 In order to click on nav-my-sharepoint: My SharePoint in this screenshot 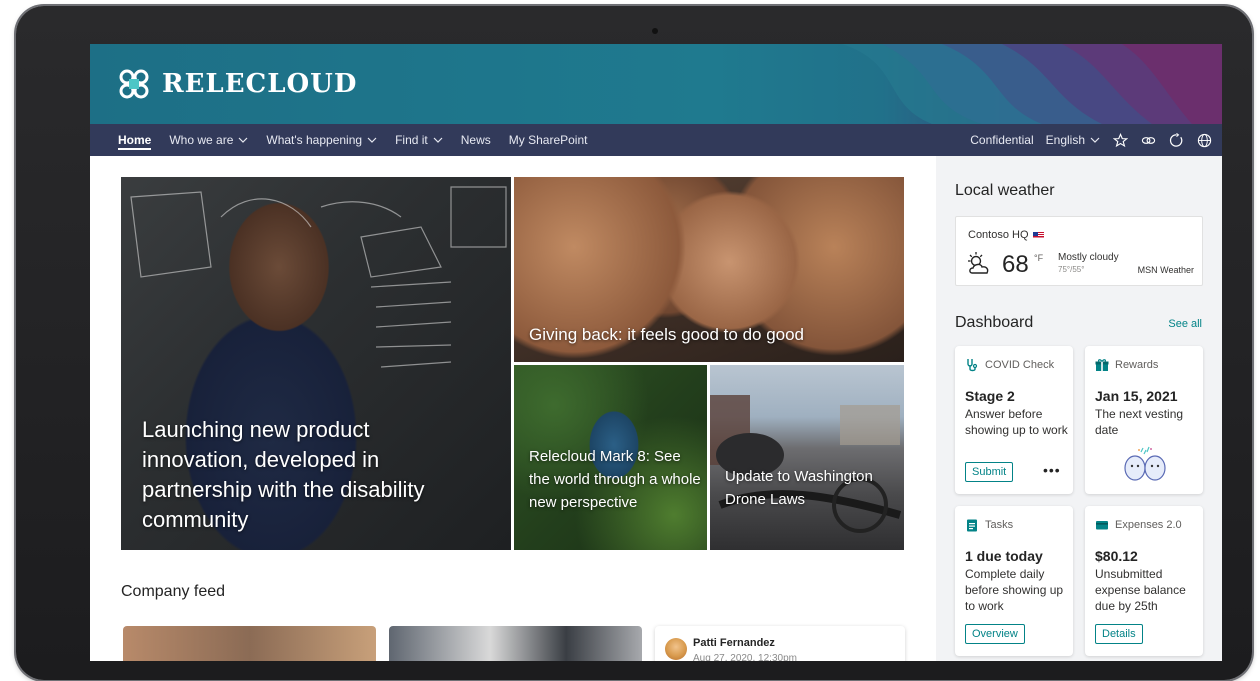, I will do `click(548, 140)`.